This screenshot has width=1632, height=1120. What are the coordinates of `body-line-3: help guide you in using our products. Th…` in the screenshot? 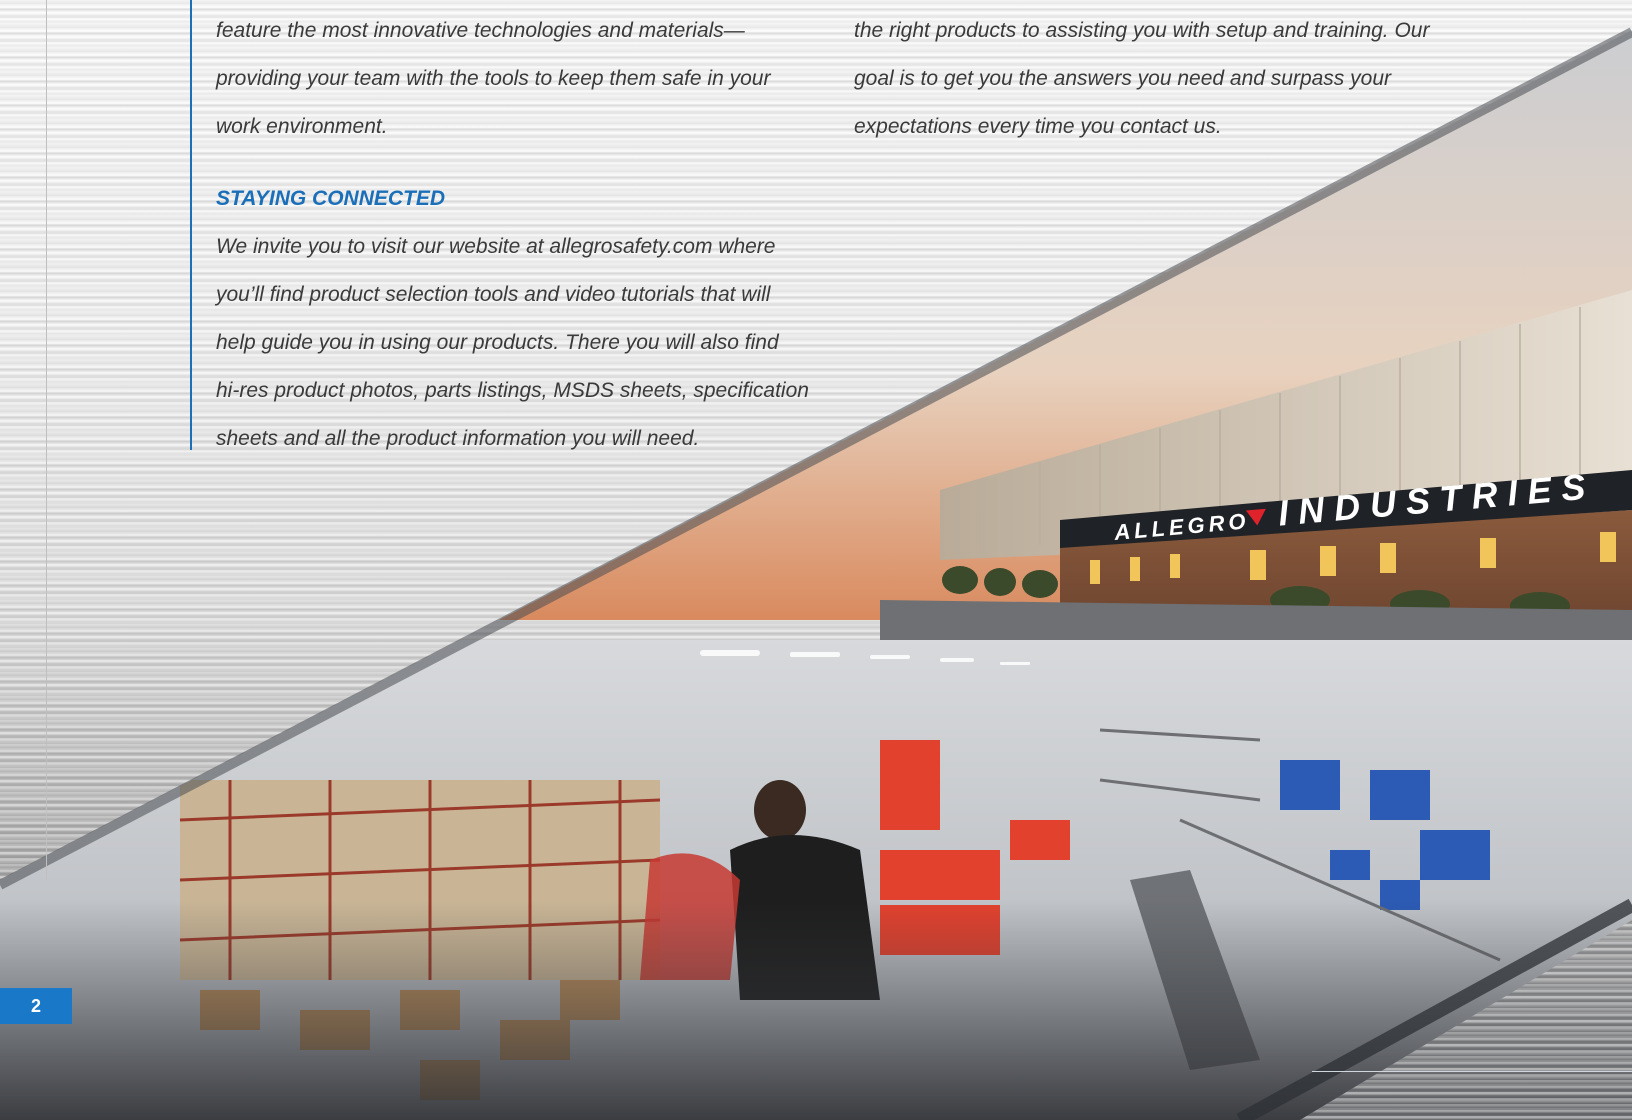 It's located at (497, 342).